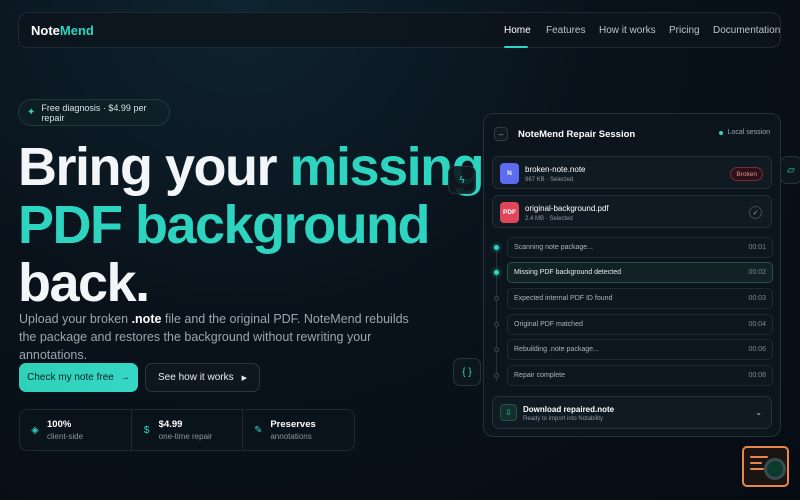 This screenshot has height=500, width=800. I want to click on panel-header: – NoteMend Repair Session Local session, so click(632, 134).